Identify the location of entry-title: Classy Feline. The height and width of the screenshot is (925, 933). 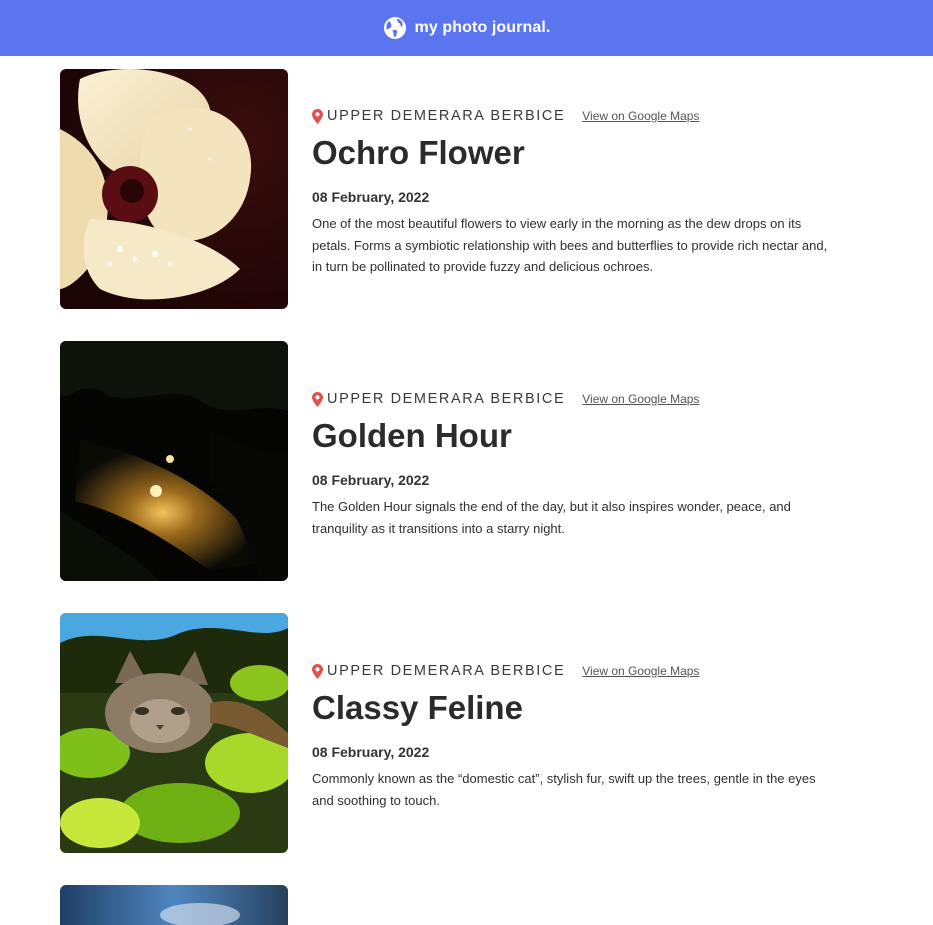
(417, 707).